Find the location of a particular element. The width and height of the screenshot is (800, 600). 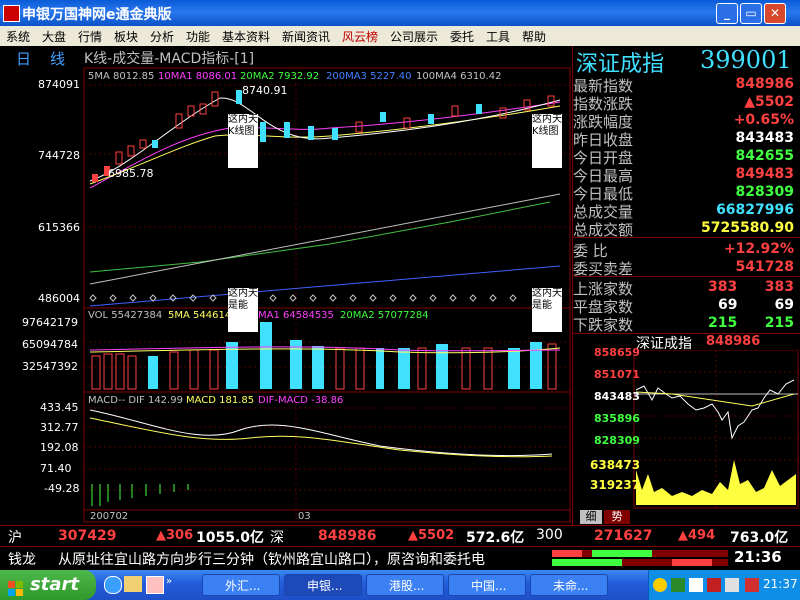

start-button: start is located at coordinates (48, 585).